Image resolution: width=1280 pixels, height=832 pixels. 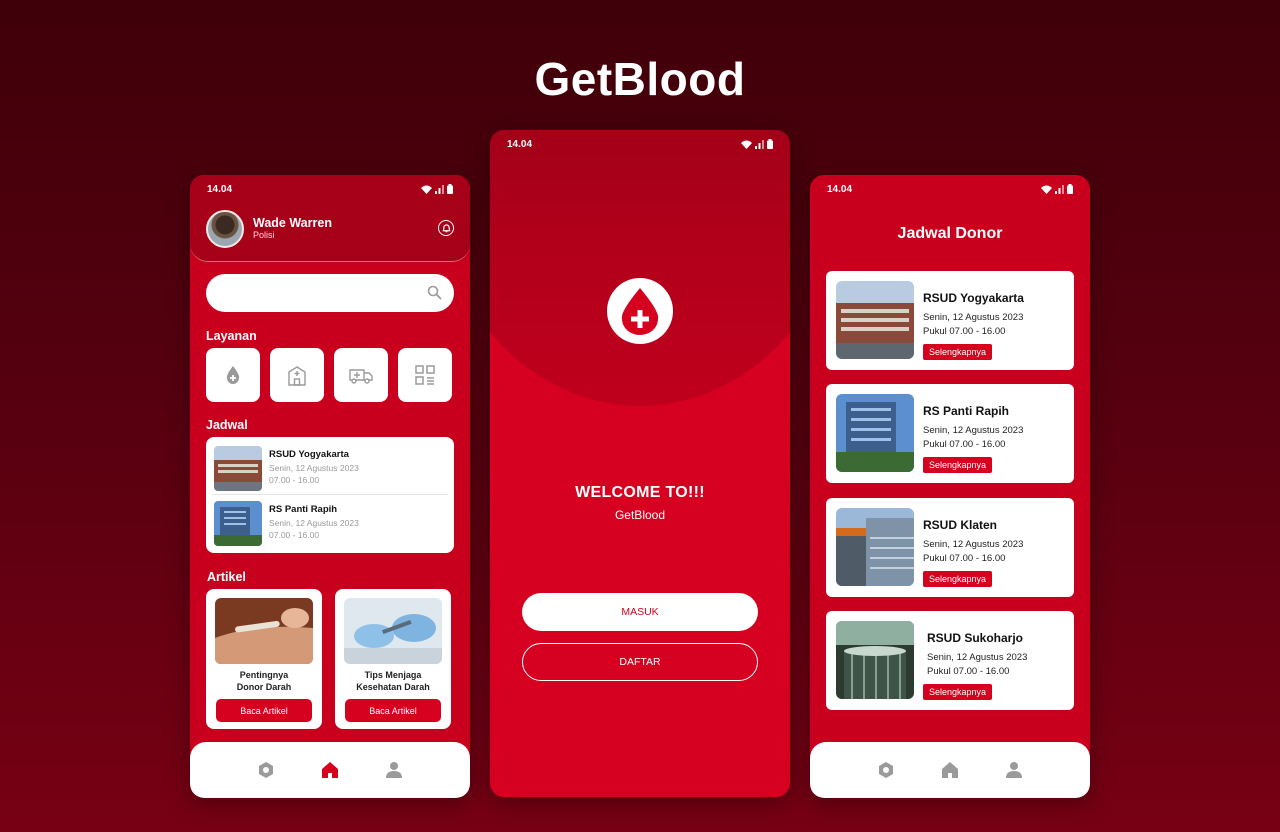 What do you see at coordinates (292, 223) in the screenshot?
I see `user-name: Wade Warren` at bounding box center [292, 223].